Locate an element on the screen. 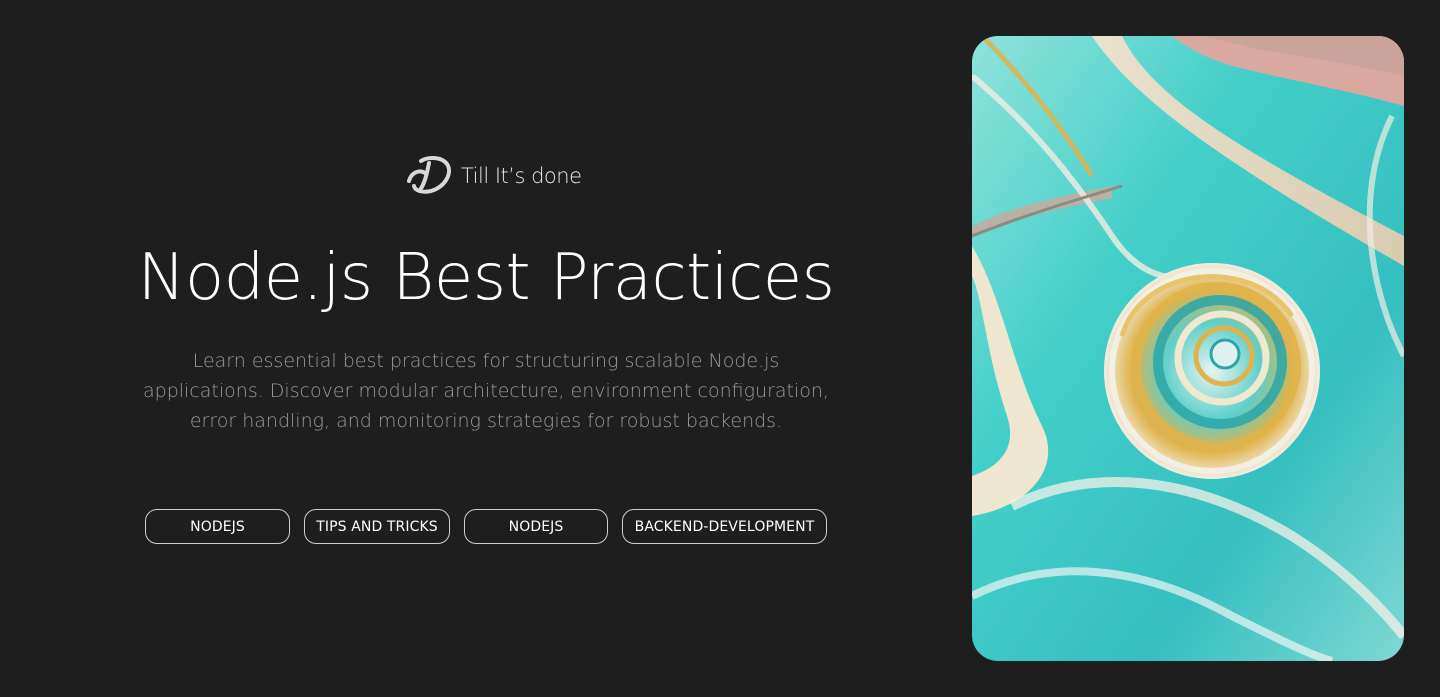 The height and width of the screenshot is (697, 1440). tag-tips-and-tricks: TIPS AND TRICKS is located at coordinates (377, 526).